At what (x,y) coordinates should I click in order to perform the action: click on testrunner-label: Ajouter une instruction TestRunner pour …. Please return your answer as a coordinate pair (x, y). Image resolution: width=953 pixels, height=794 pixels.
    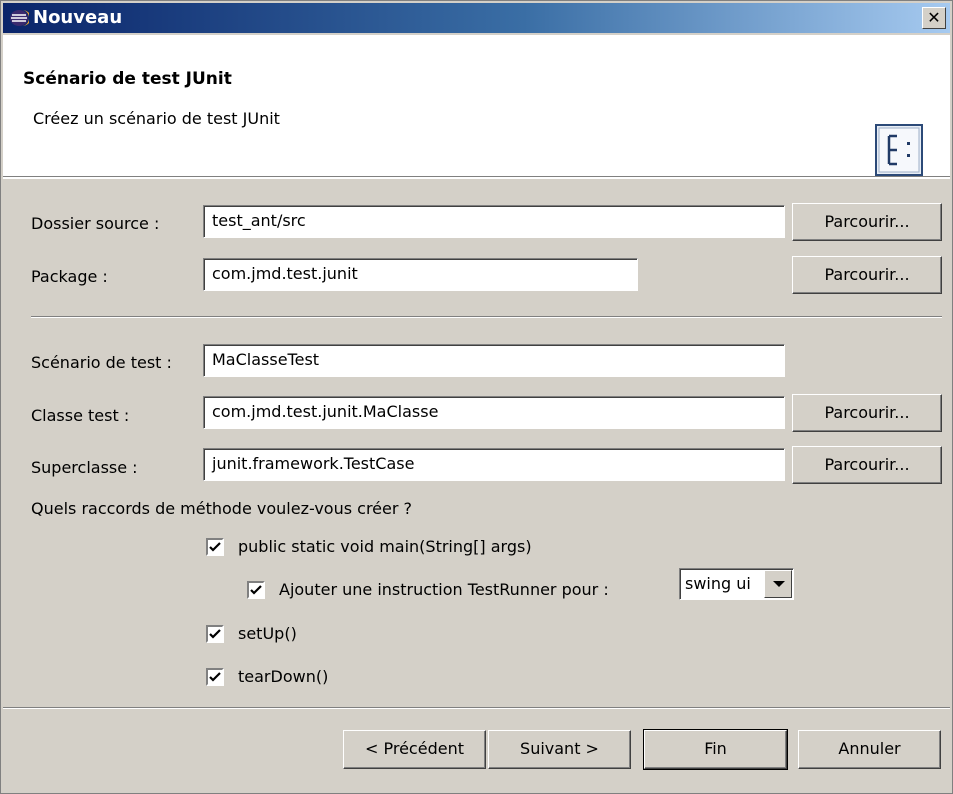
    Looking at the image, I should click on (444, 589).